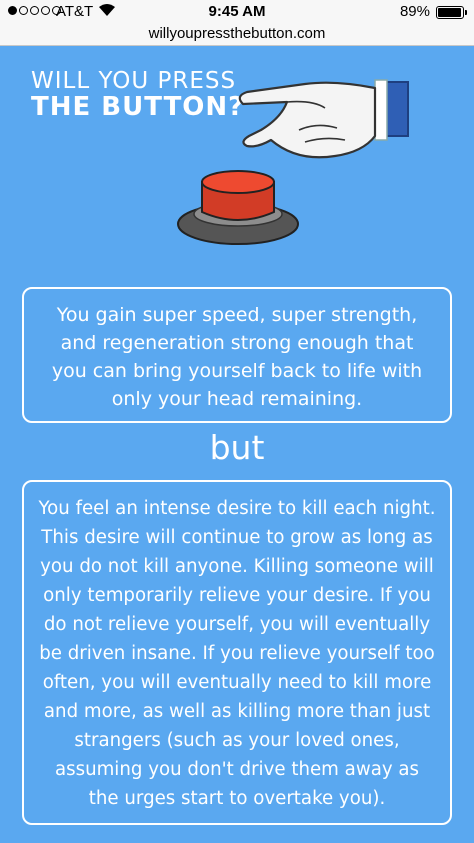  Describe the element at coordinates (451, 12) in the screenshot. I see `battery-icon` at that location.